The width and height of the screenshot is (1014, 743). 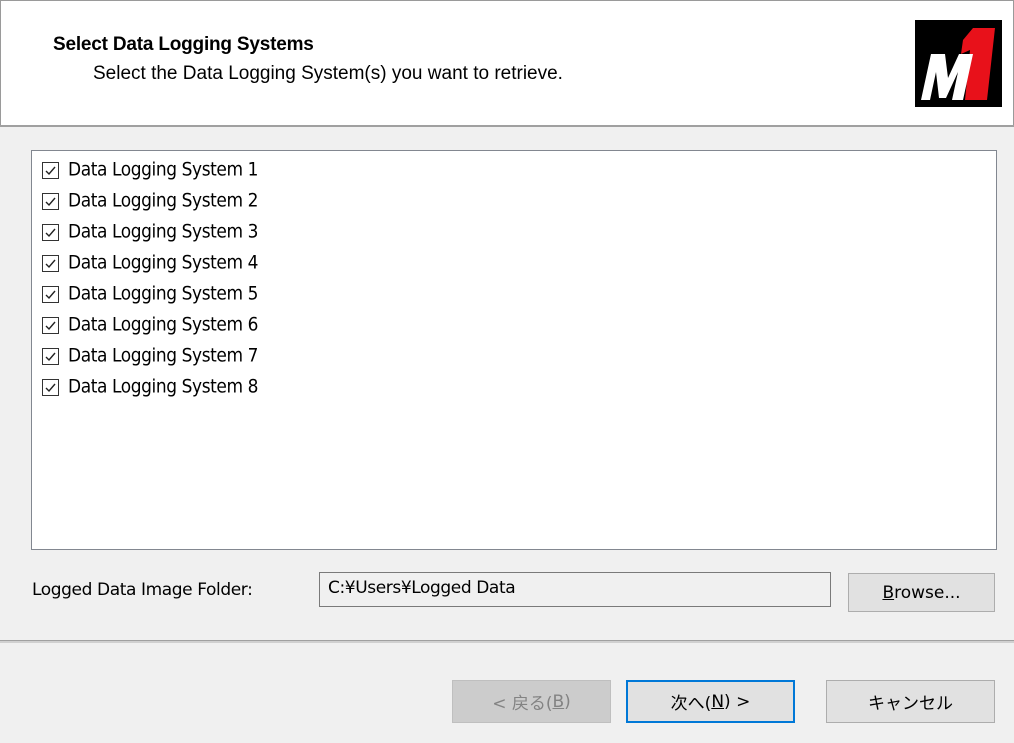 What do you see at coordinates (910, 701) in the screenshot?
I see `cancel-button: キャンセル` at bounding box center [910, 701].